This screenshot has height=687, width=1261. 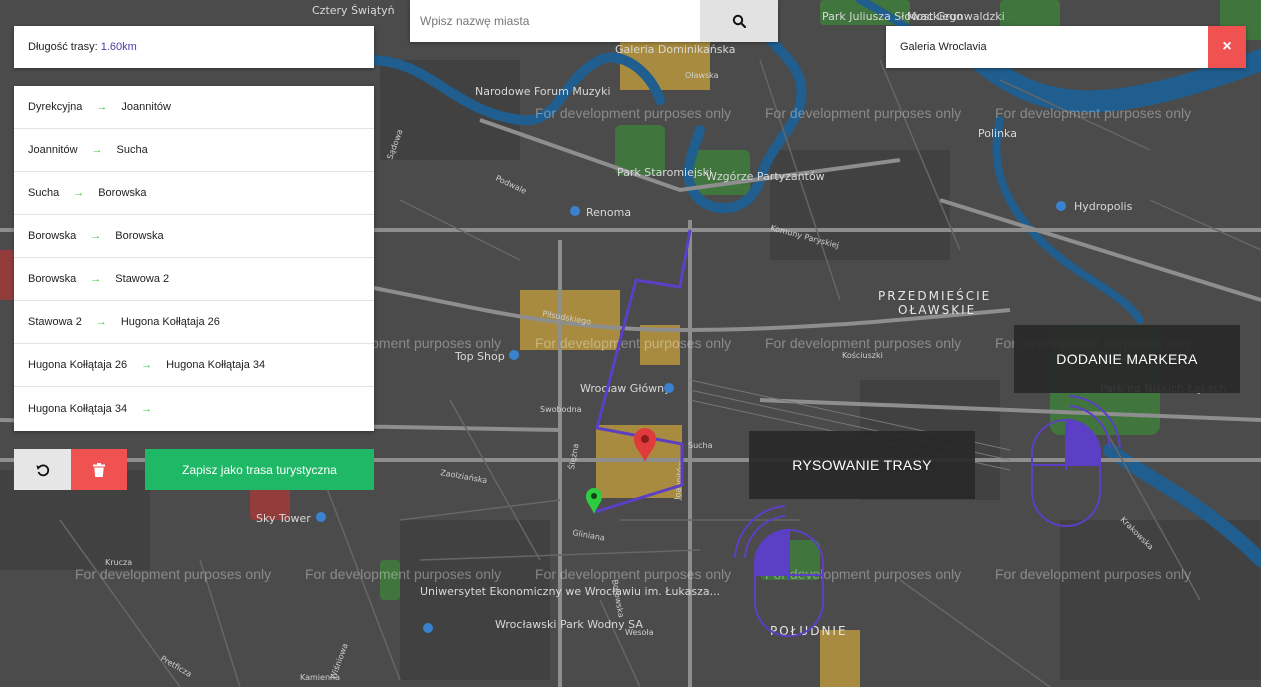 I want to click on leg-to: Joannitów, so click(x=146, y=107).